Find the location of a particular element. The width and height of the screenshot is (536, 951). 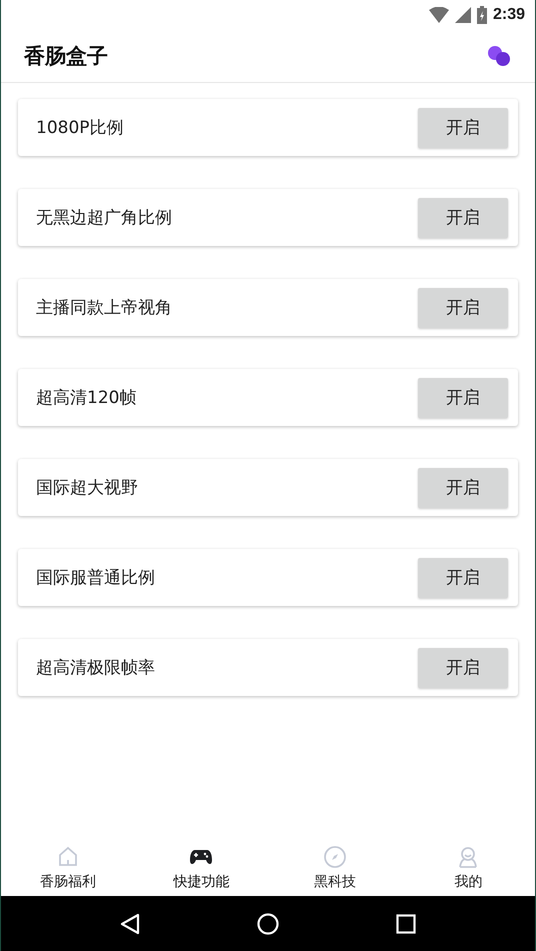

option-label: 国际超大视野 is located at coordinates (87, 488).